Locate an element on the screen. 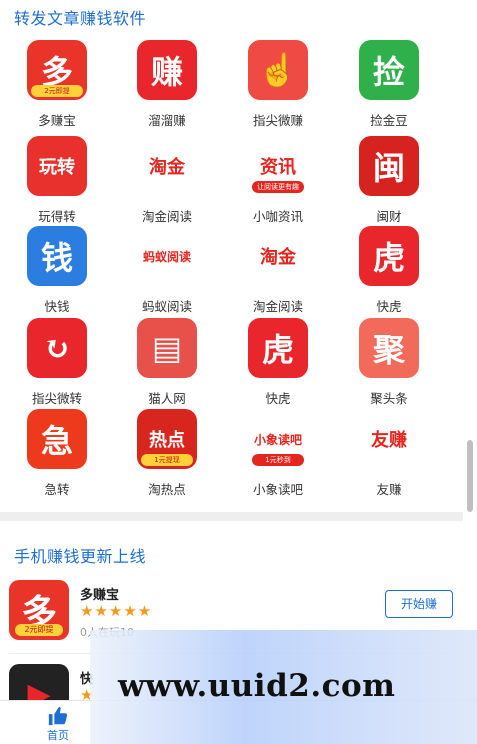 The width and height of the screenshot is (477, 744). icon-glyph: ☝ is located at coordinates (278, 70).